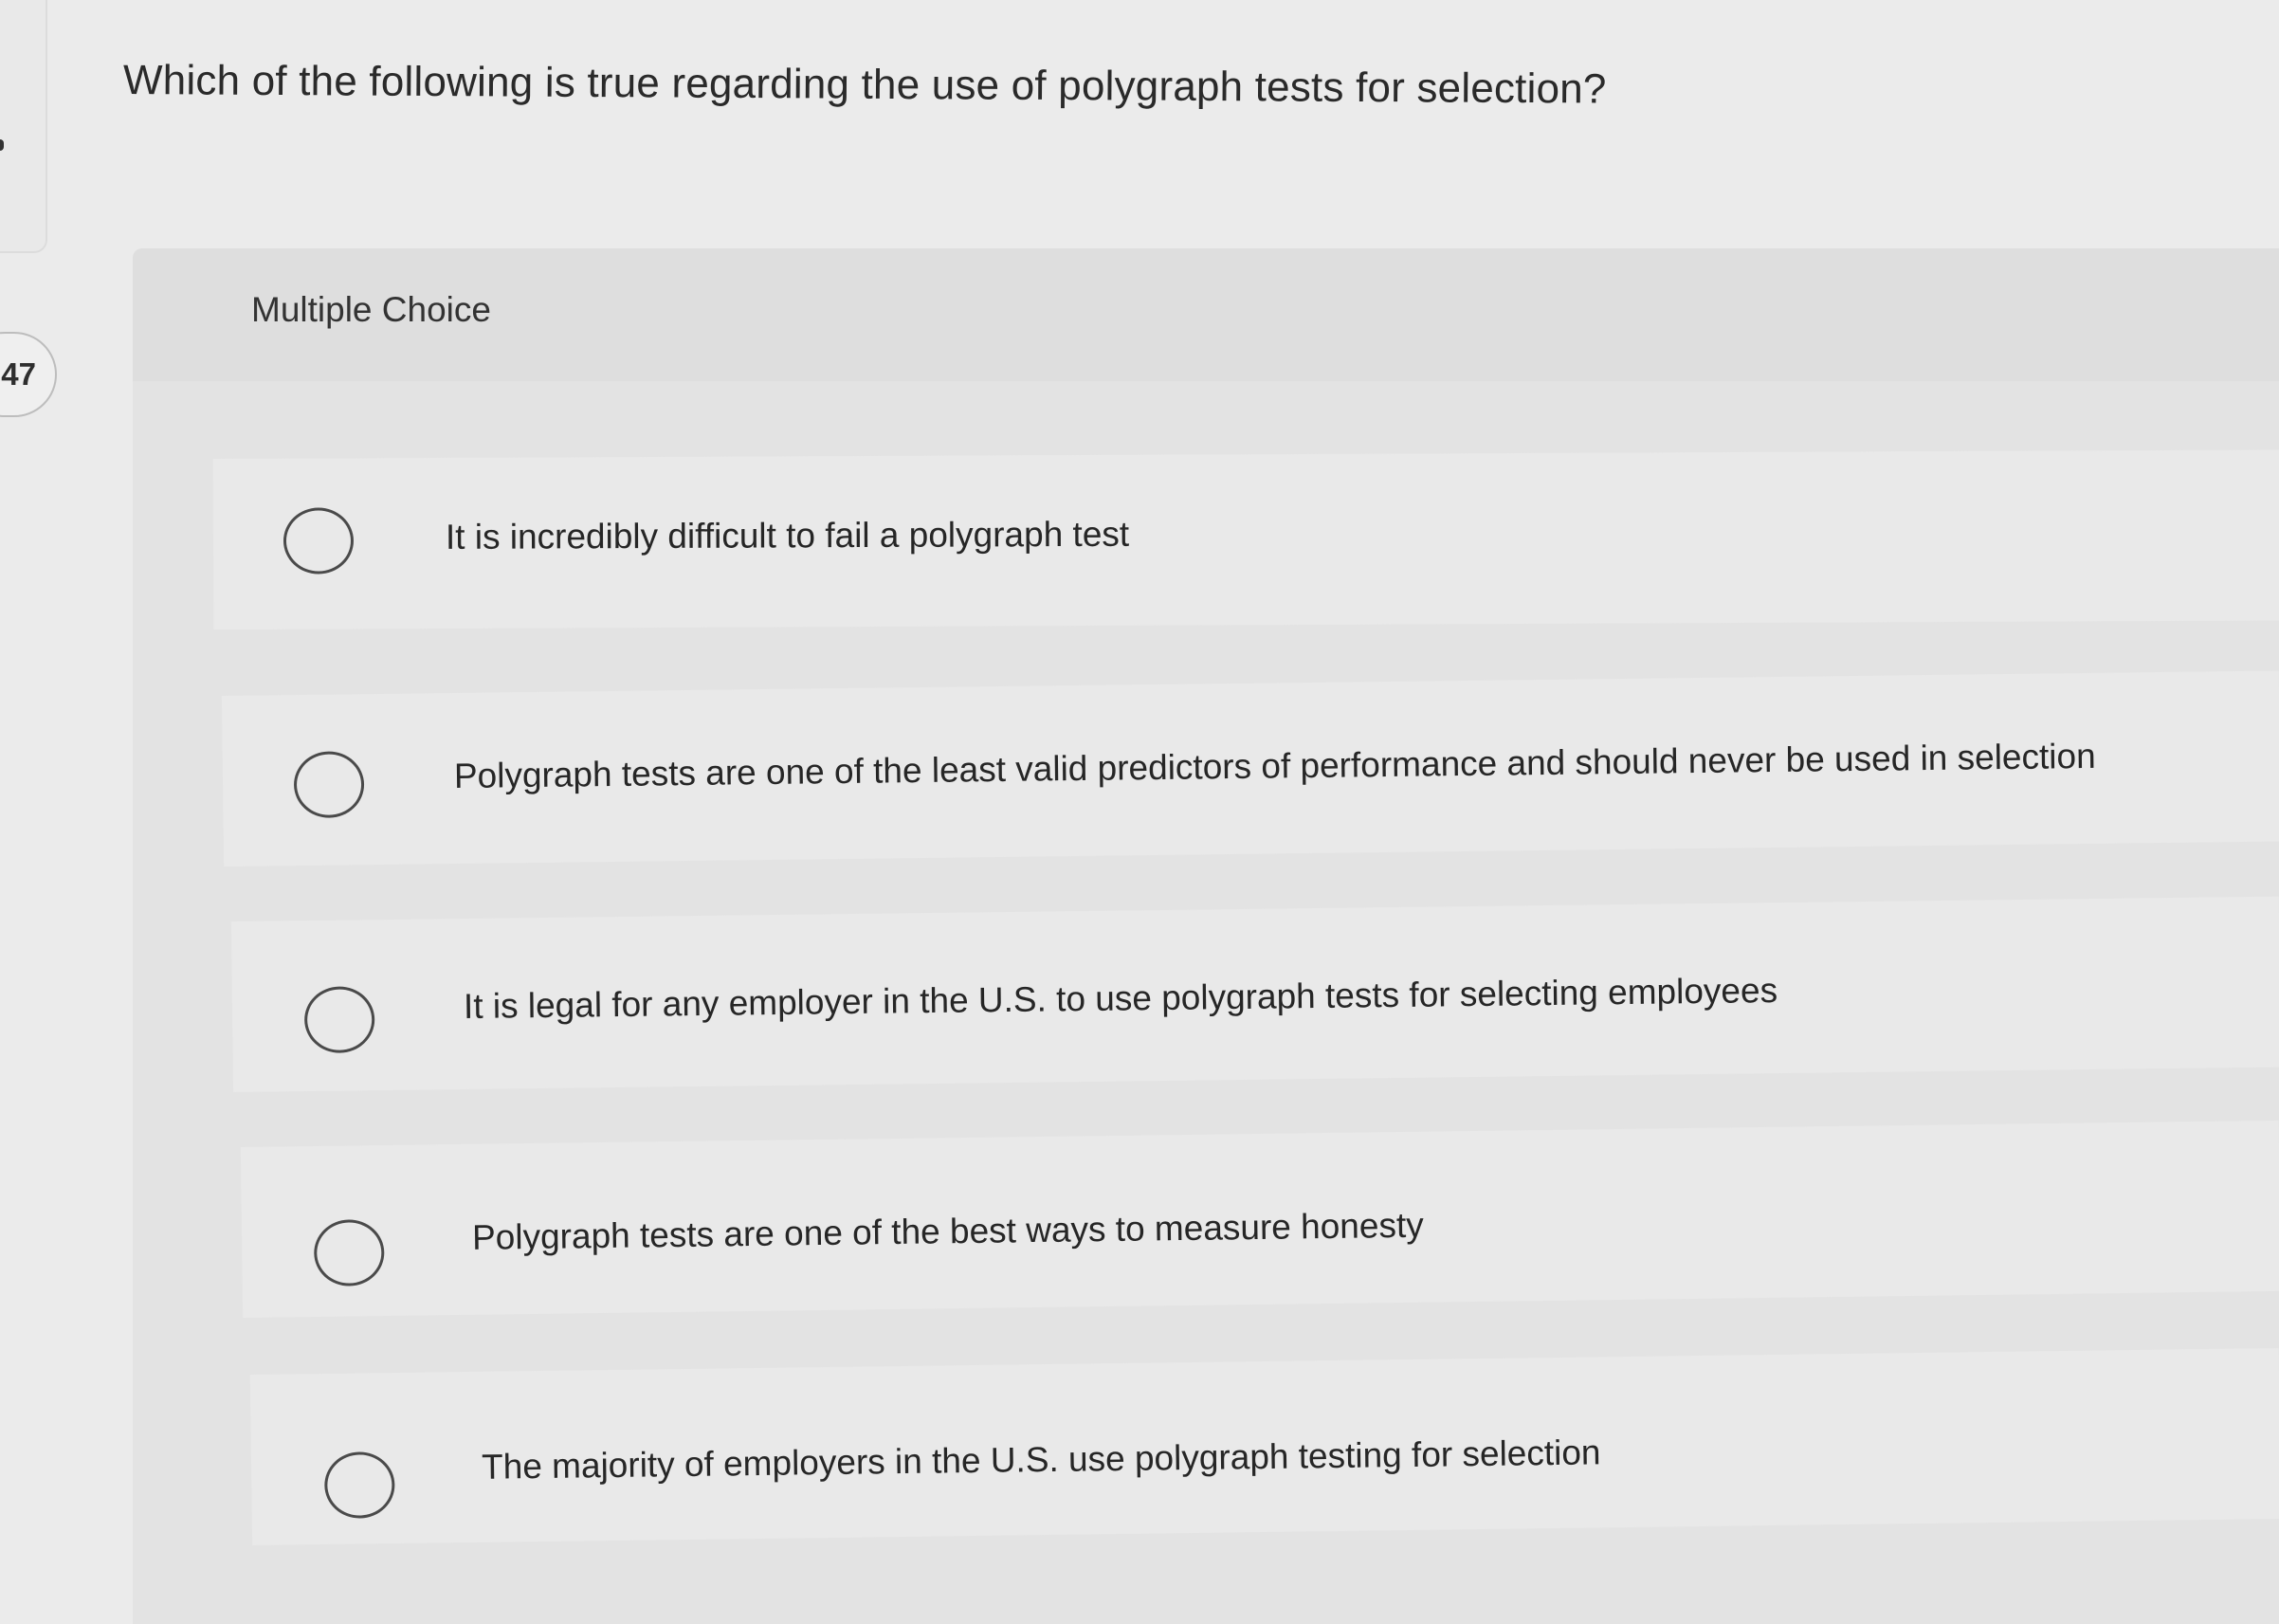  I want to click on question-type-label: Multiple Choice, so click(371, 309).